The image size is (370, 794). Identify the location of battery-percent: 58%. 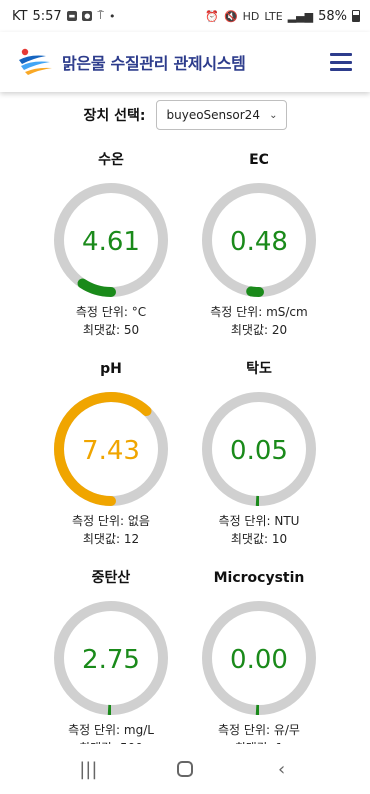
(332, 16).